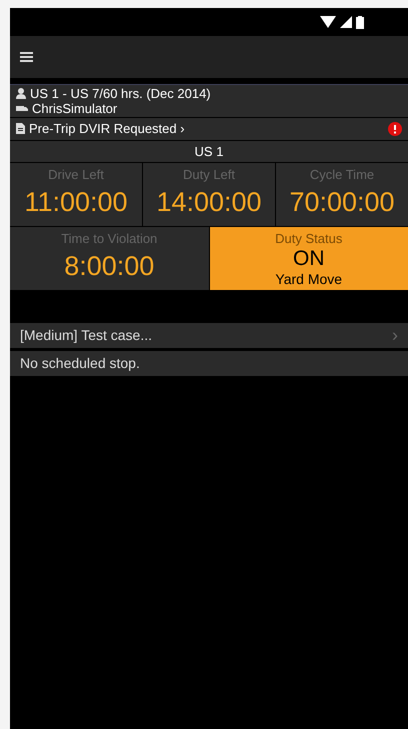  Describe the element at coordinates (309, 259) in the screenshot. I see `tile-value: ON` at that location.